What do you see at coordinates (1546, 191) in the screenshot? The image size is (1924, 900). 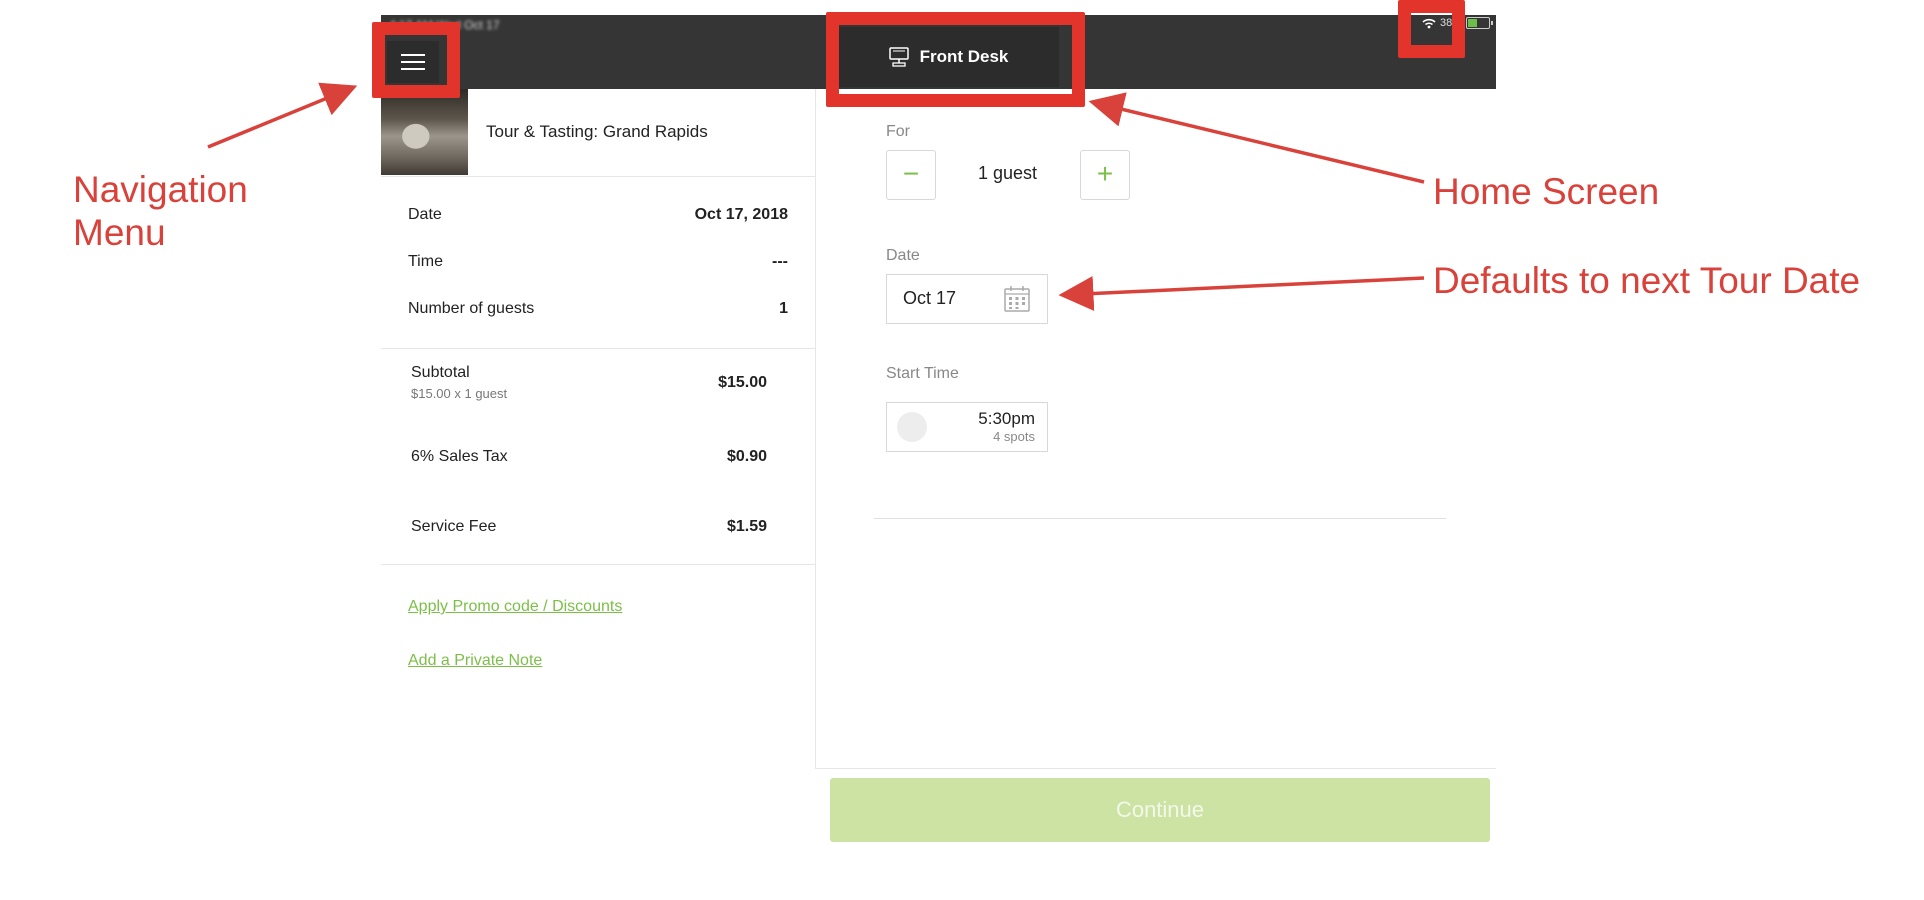 I see `annotation-home-screen: Home Screen` at bounding box center [1546, 191].